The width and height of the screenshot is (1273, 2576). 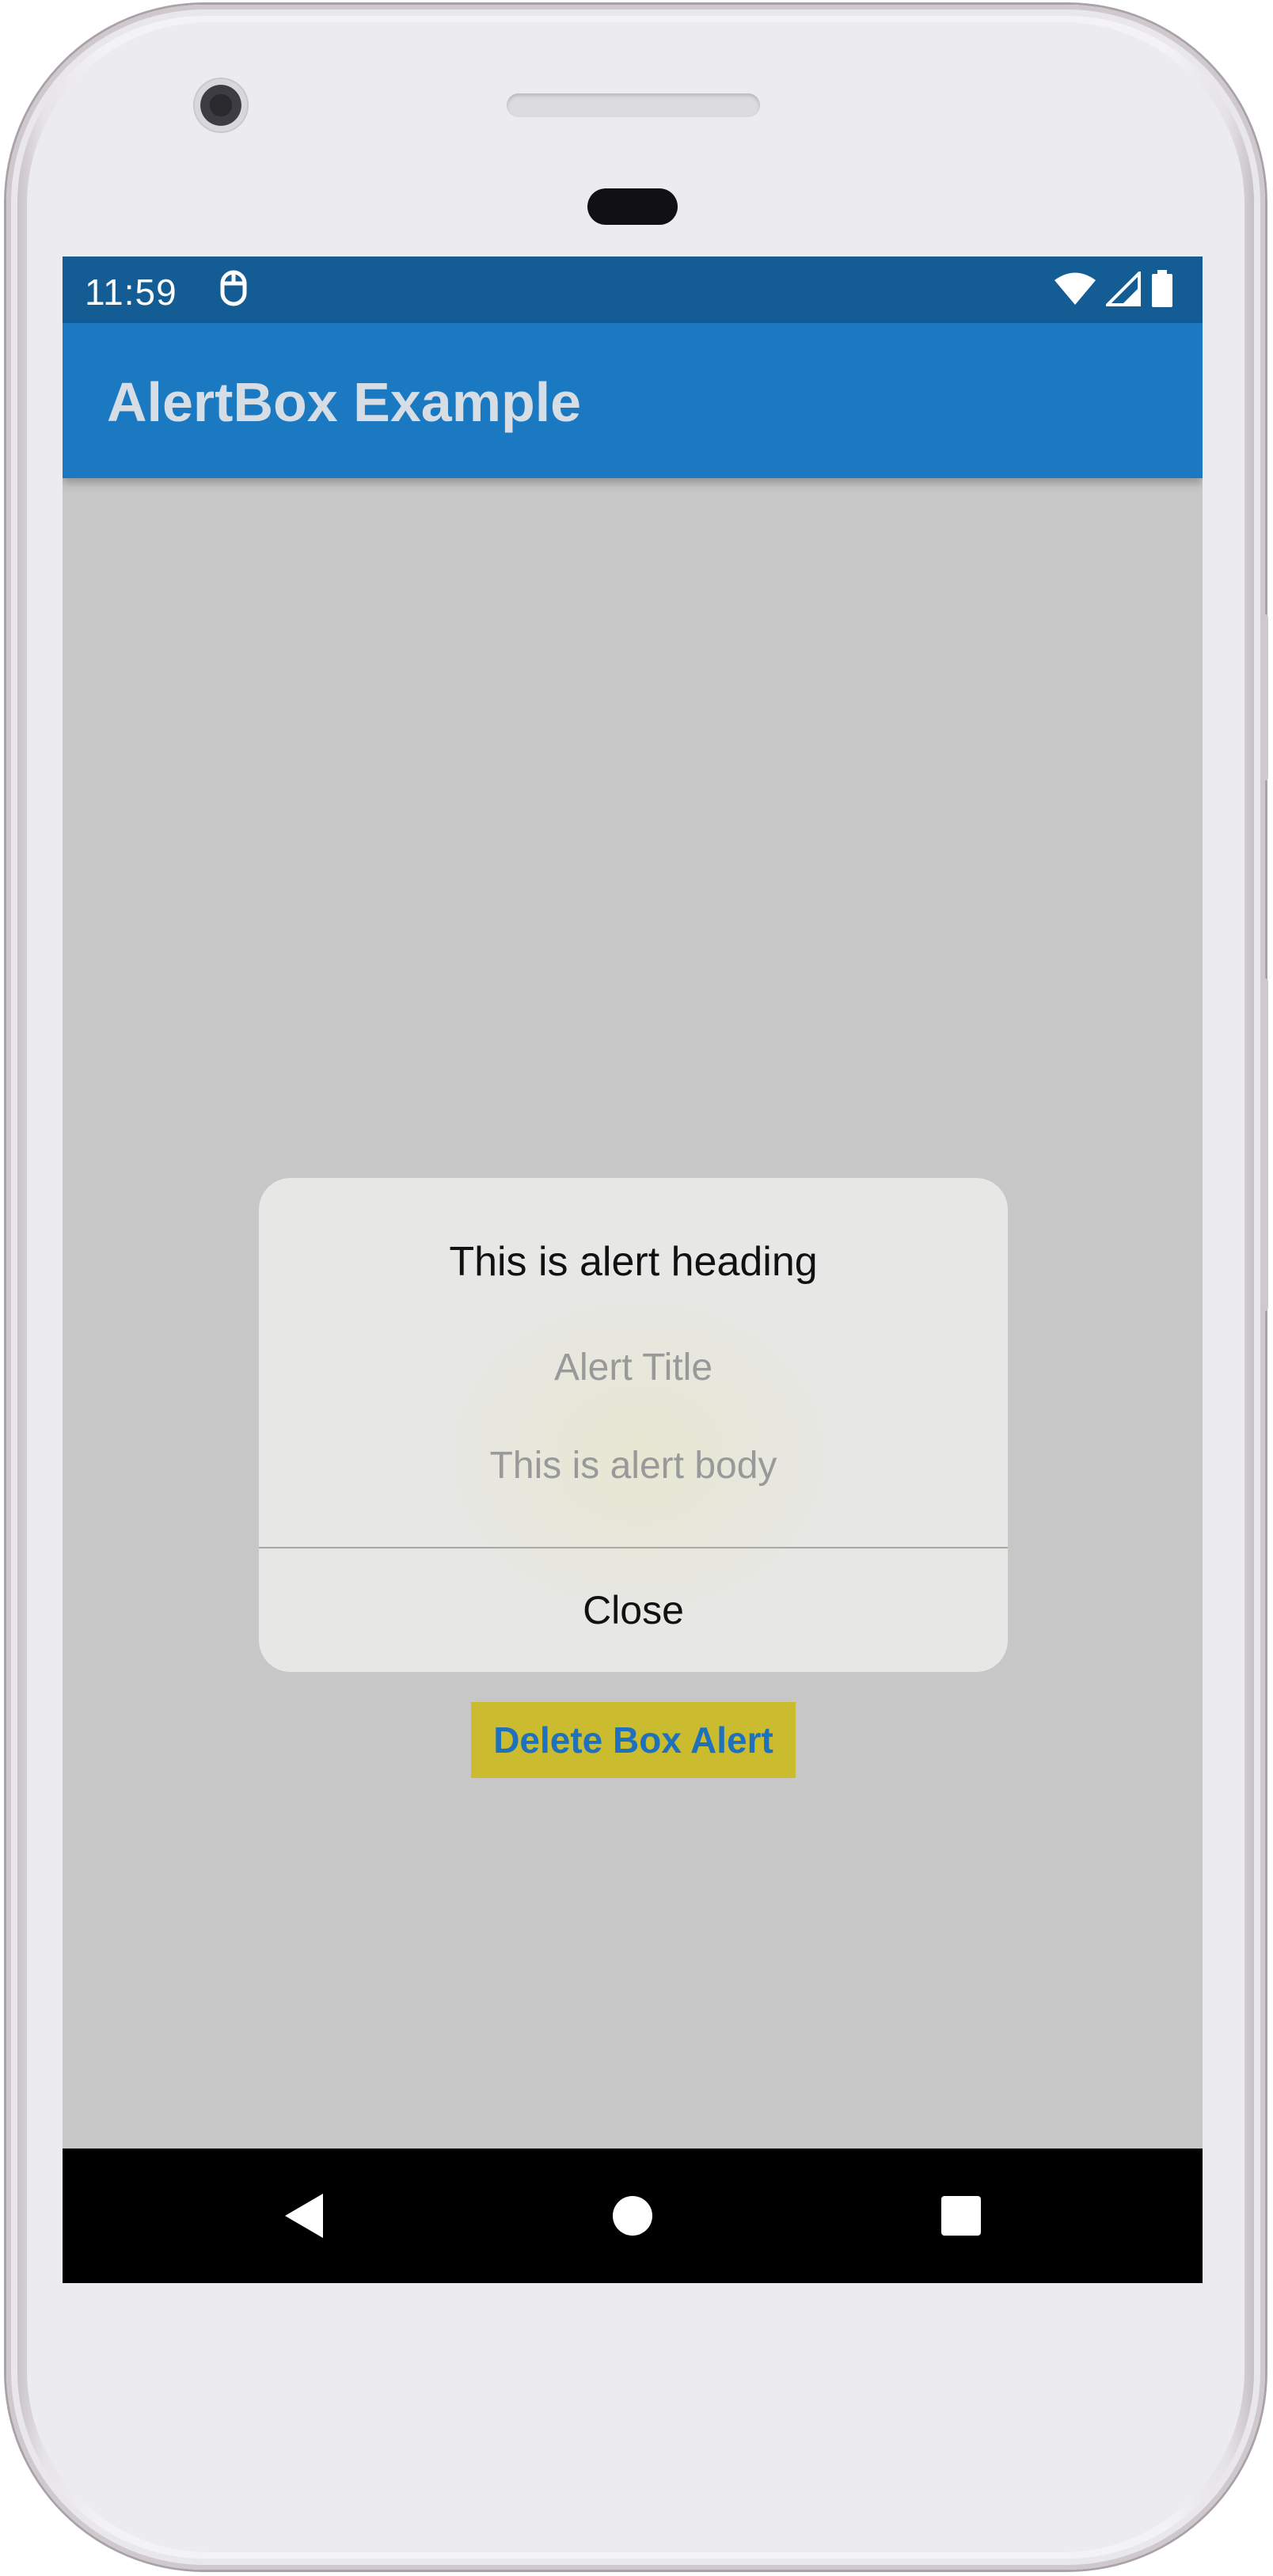 What do you see at coordinates (632, 207) in the screenshot?
I see `proximity-sensor` at bounding box center [632, 207].